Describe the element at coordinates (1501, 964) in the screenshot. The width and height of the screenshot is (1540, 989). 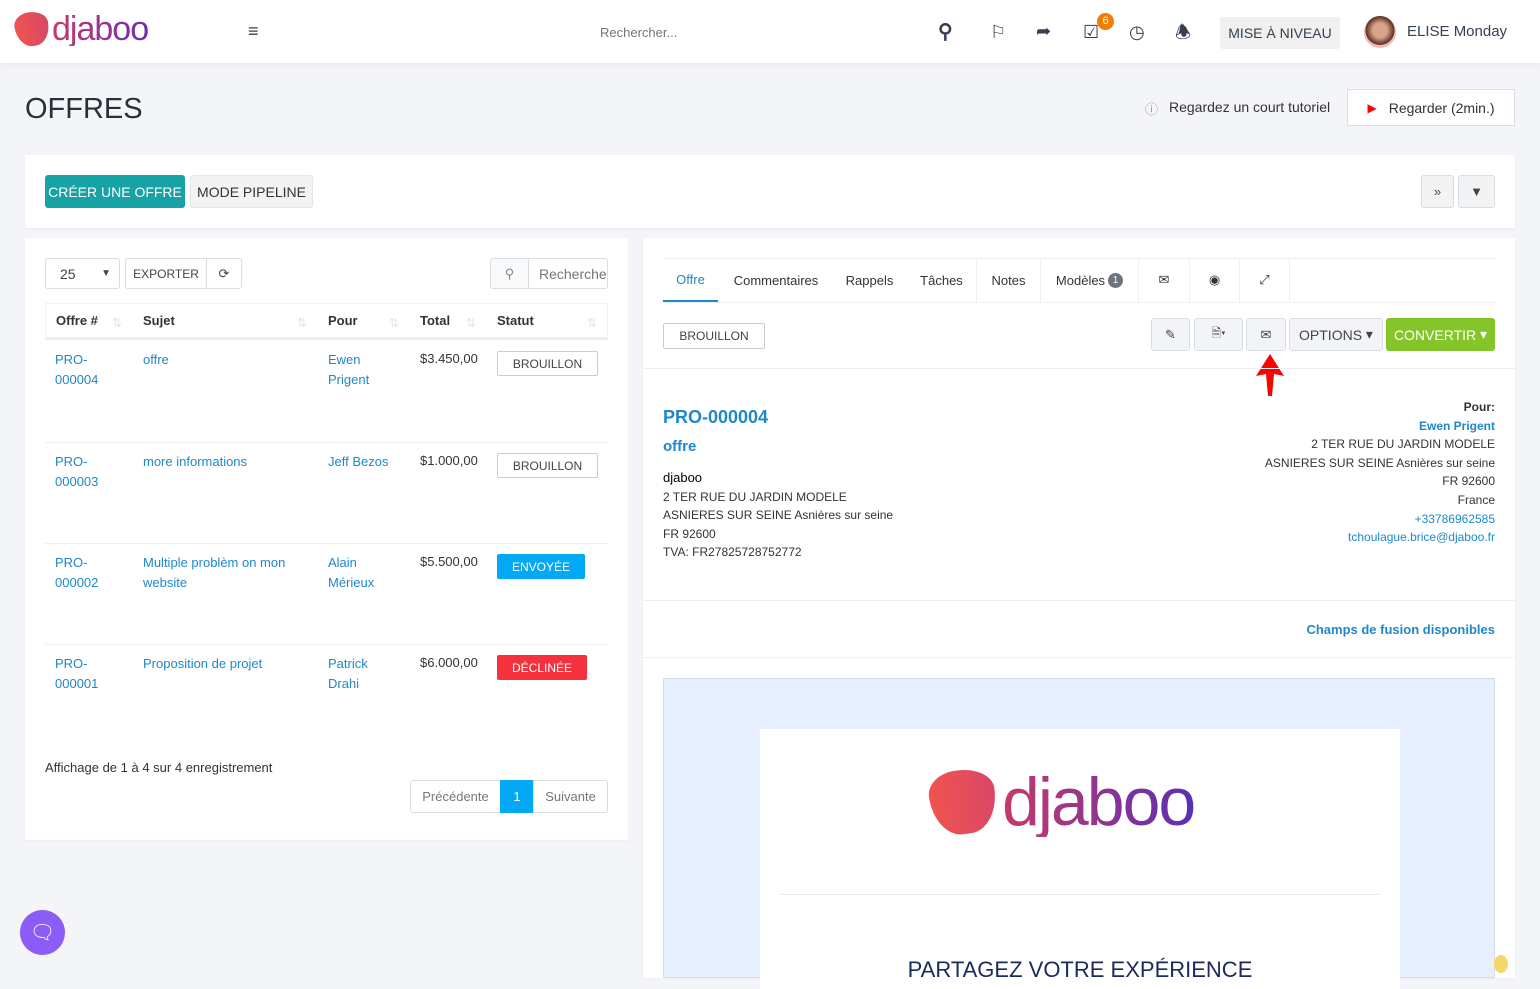
I see `edit-pencil-icon` at that location.